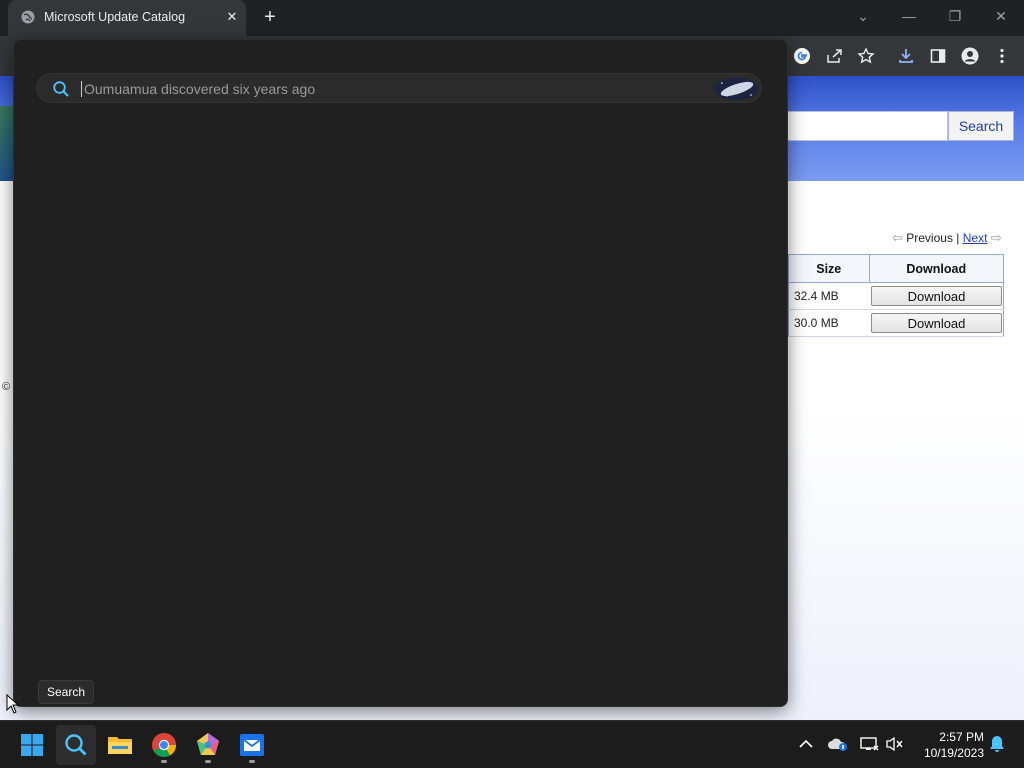 Image resolution: width=1024 pixels, height=768 pixels. What do you see at coordinates (736, 89) in the screenshot?
I see `search-highlight-icon` at bounding box center [736, 89].